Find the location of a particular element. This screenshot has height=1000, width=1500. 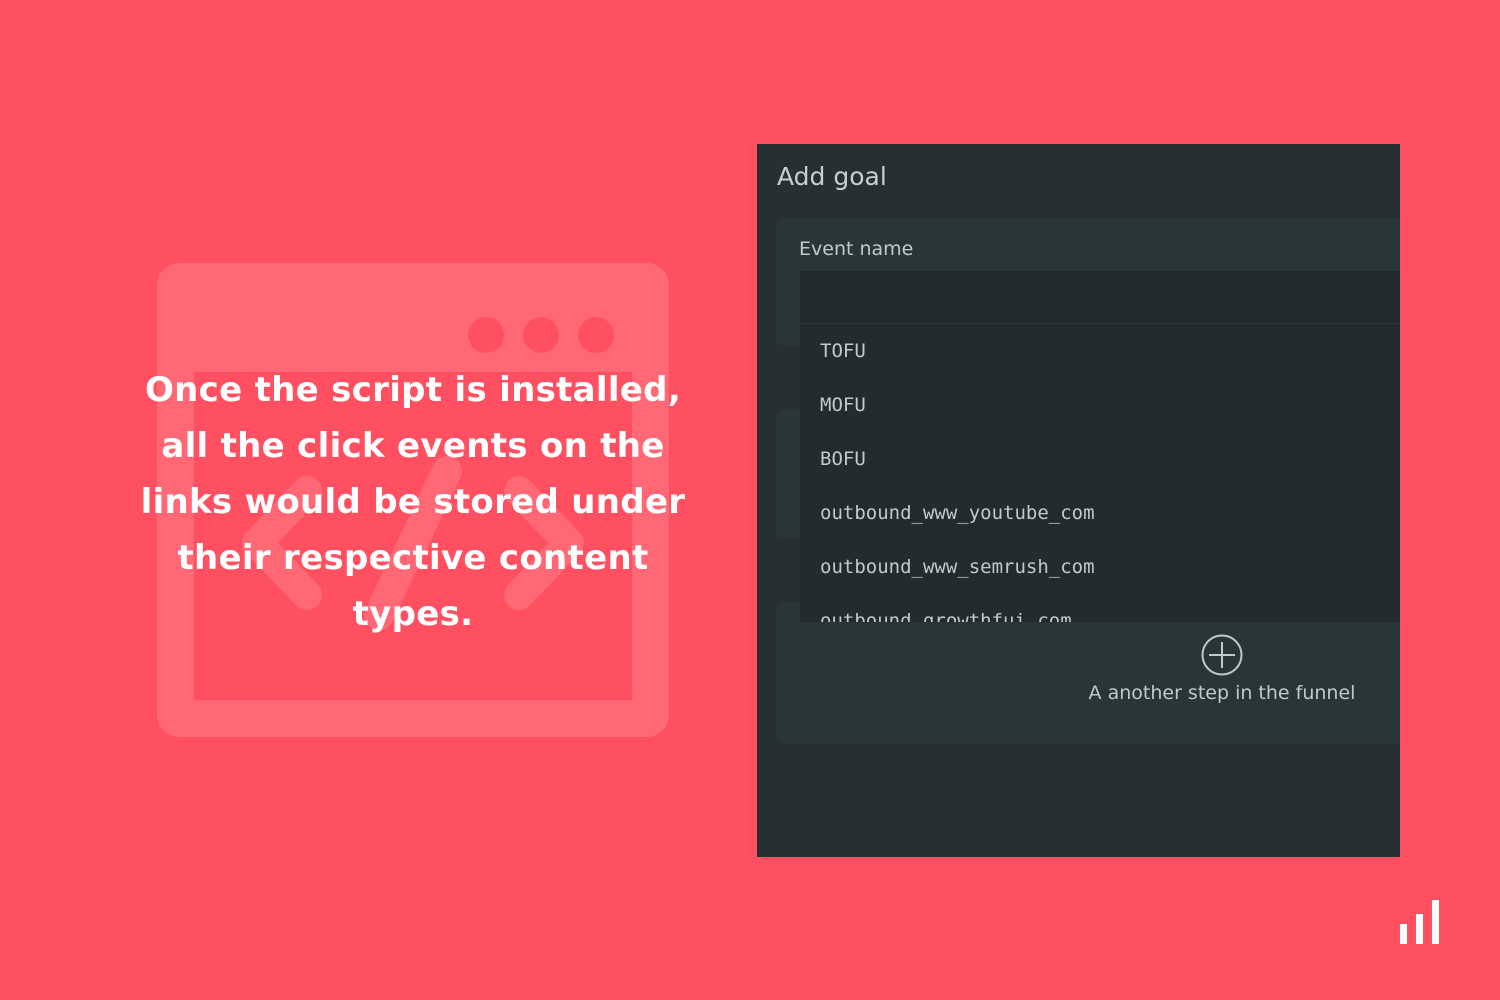

panel-footer is located at coordinates (1078, 811).